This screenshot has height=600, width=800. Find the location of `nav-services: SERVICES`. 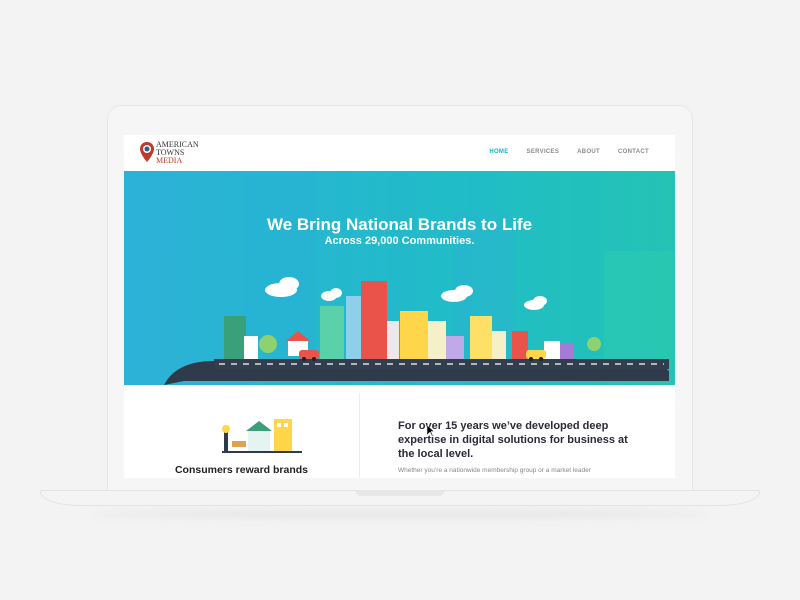

nav-services: SERVICES is located at coordinates (543, 152).